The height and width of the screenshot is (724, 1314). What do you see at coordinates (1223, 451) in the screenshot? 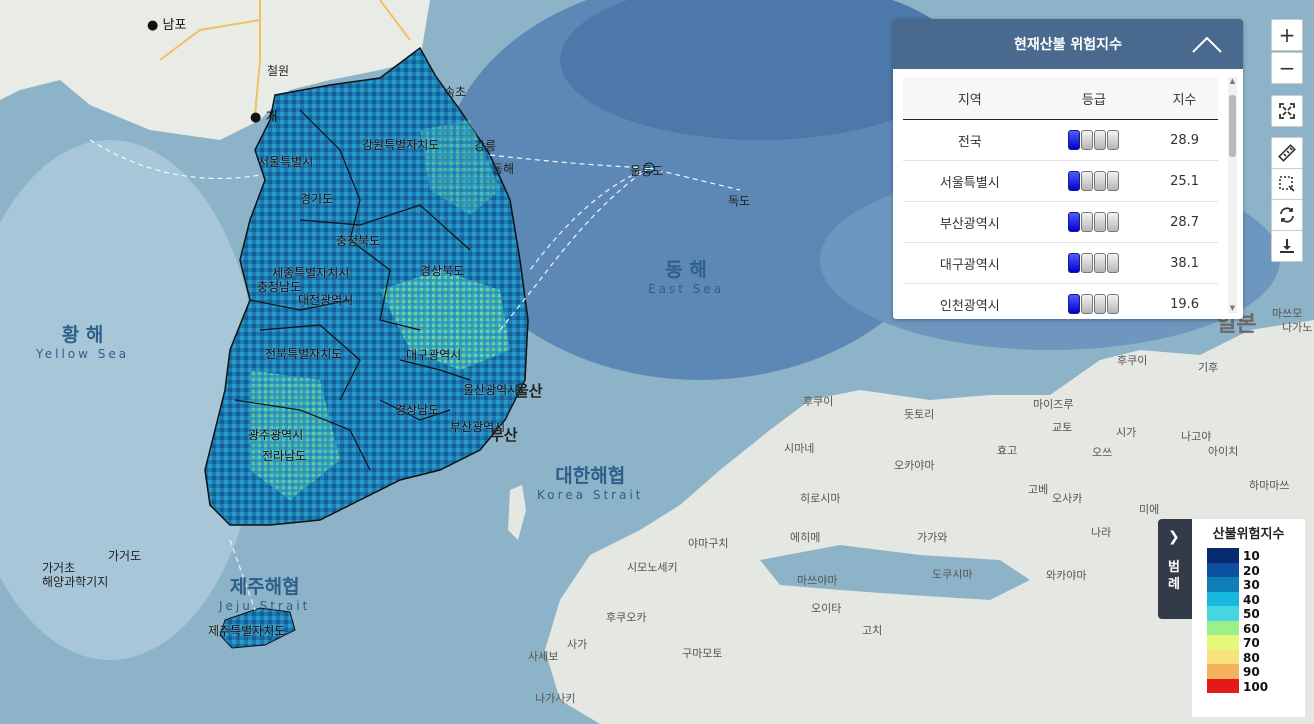
I see `jp-aichi: 아이치` at bounding box center [1223, 451].